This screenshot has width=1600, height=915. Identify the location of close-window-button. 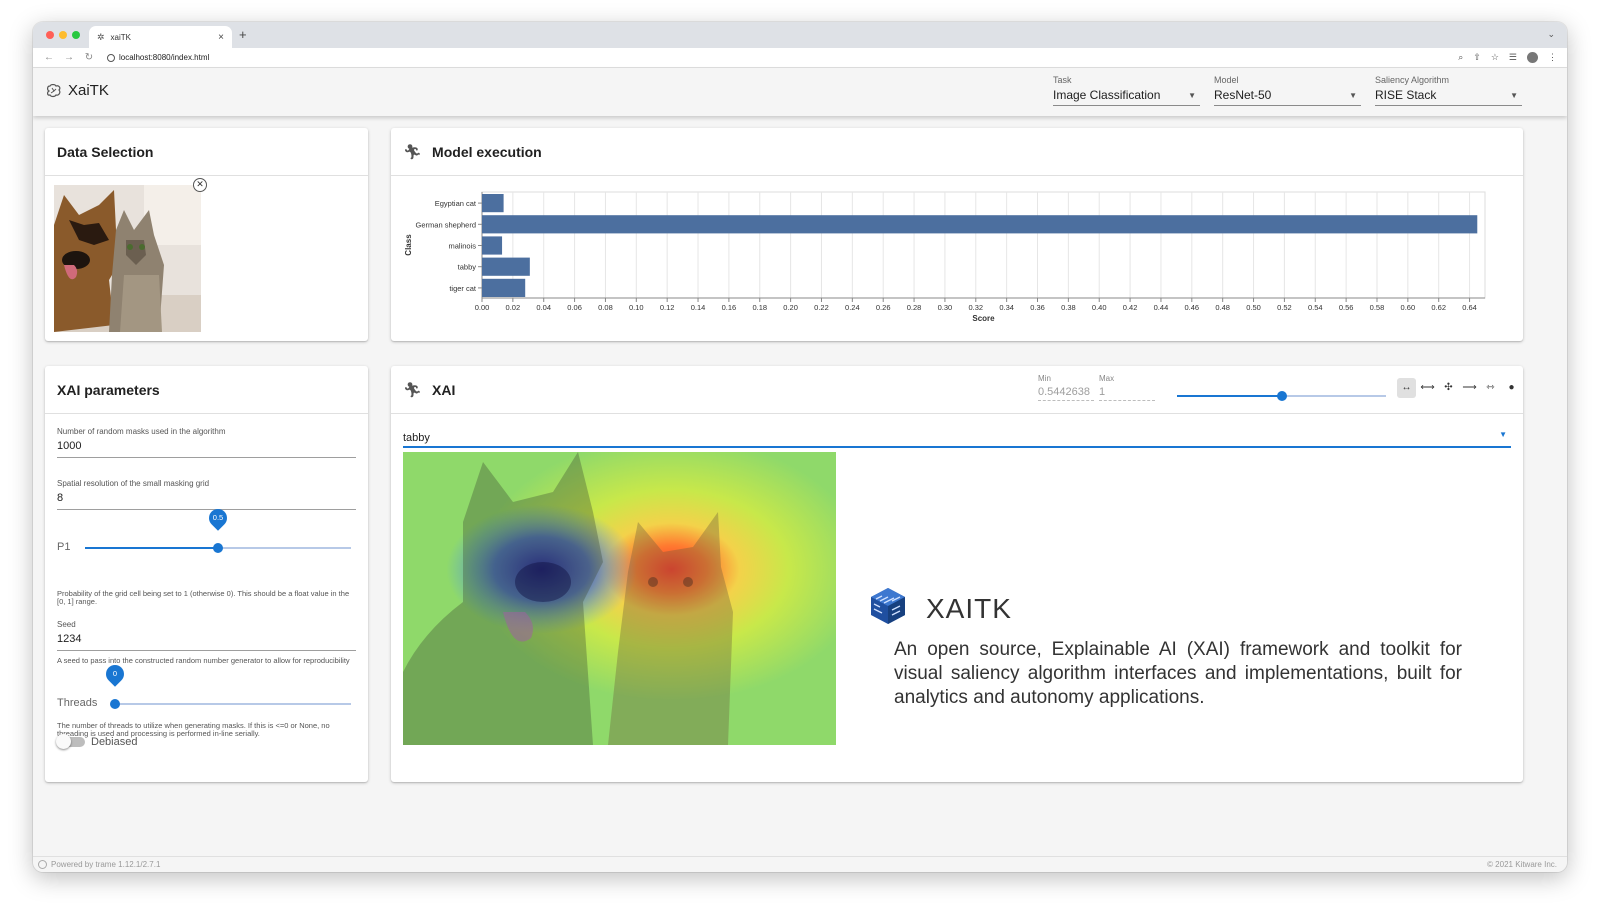
(50, 35).